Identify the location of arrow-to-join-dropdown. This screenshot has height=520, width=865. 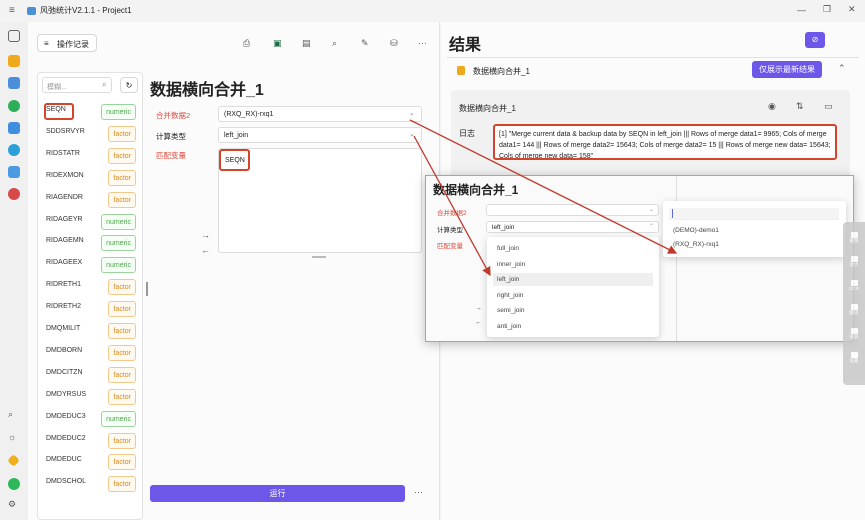
(452, 206).